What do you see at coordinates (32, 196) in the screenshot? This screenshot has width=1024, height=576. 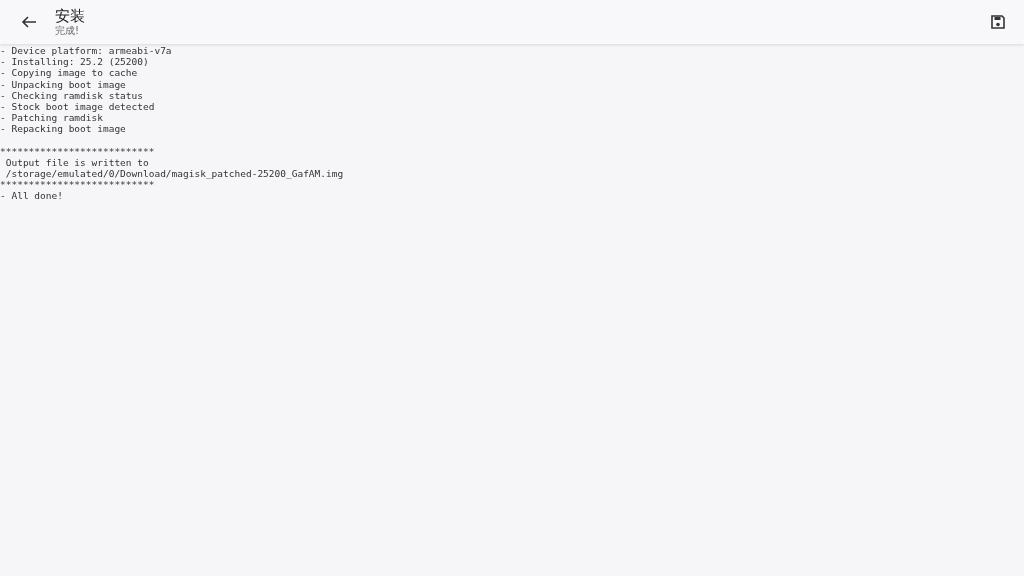 I see `log-line: - All done!` at bounding box center [32, 196].